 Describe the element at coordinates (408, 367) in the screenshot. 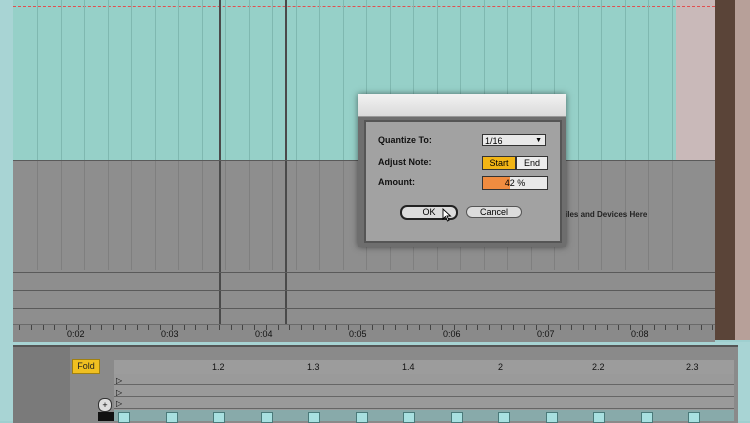

I see `ruler-label: 1.4` at that location.